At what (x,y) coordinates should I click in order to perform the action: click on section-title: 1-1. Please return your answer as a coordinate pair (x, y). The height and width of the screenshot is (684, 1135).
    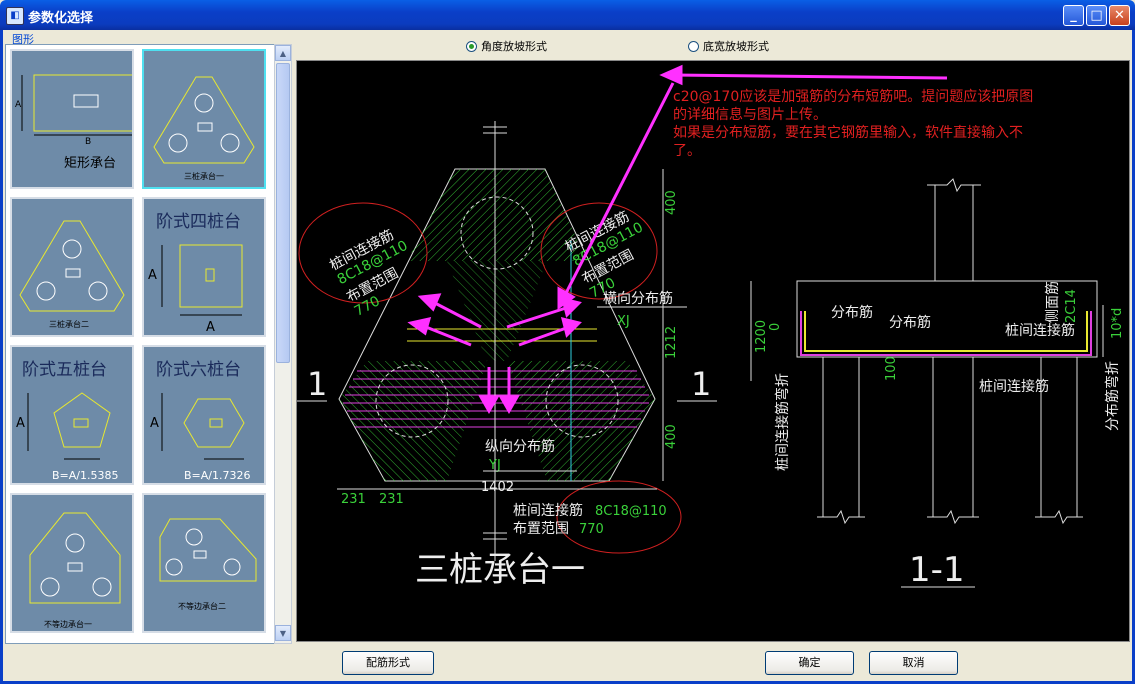
    Looking at the image, I should click on (937, 570).